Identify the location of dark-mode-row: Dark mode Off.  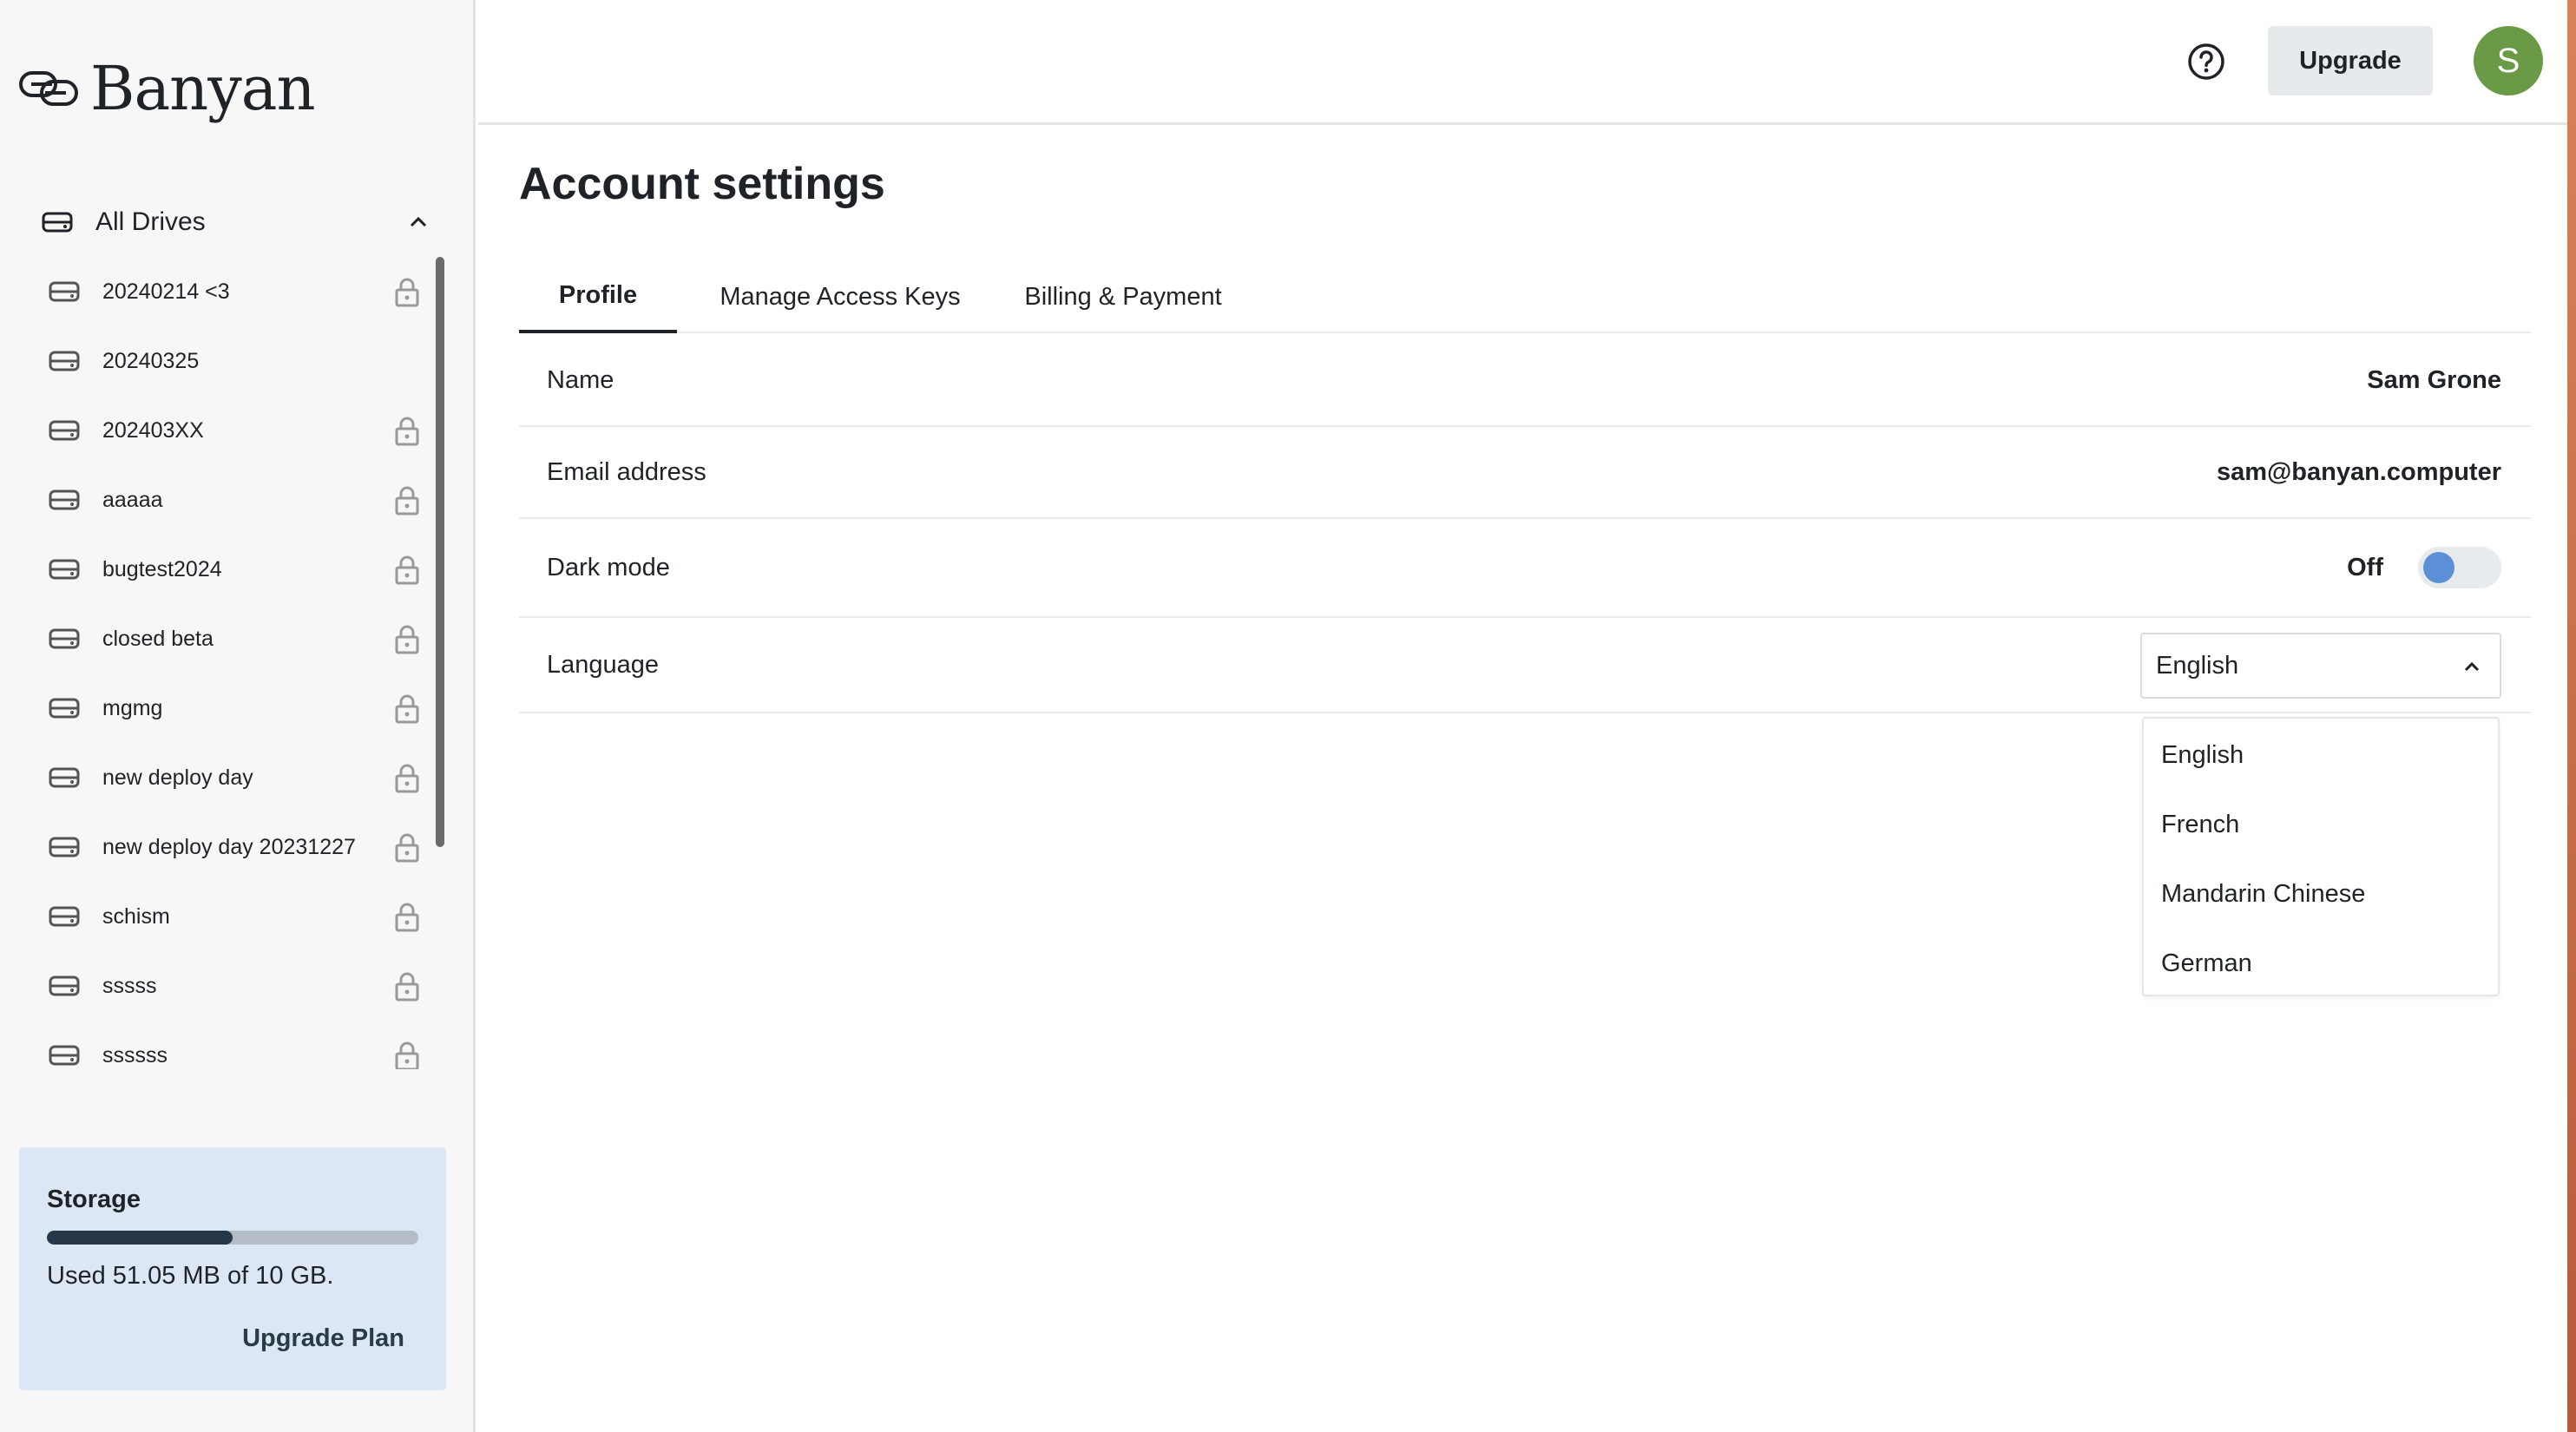
(1525, 568).